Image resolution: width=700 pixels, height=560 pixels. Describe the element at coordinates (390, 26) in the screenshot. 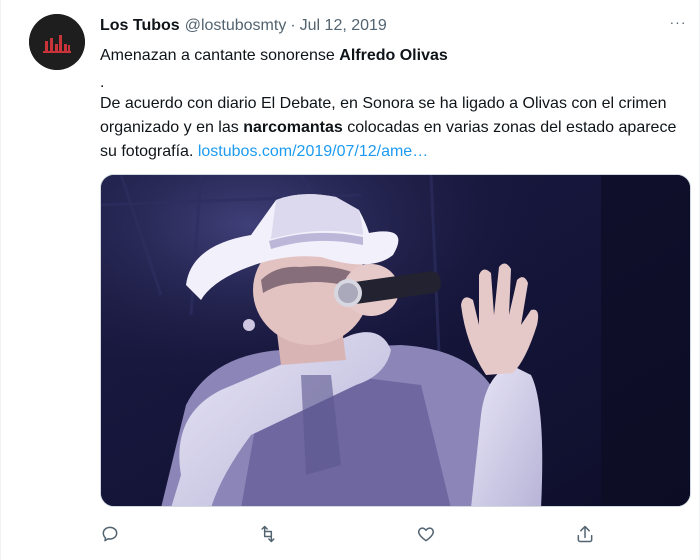

I see `tweet-header: Los Tubos @lostubosmty · Jul 12, 2019` at that location.